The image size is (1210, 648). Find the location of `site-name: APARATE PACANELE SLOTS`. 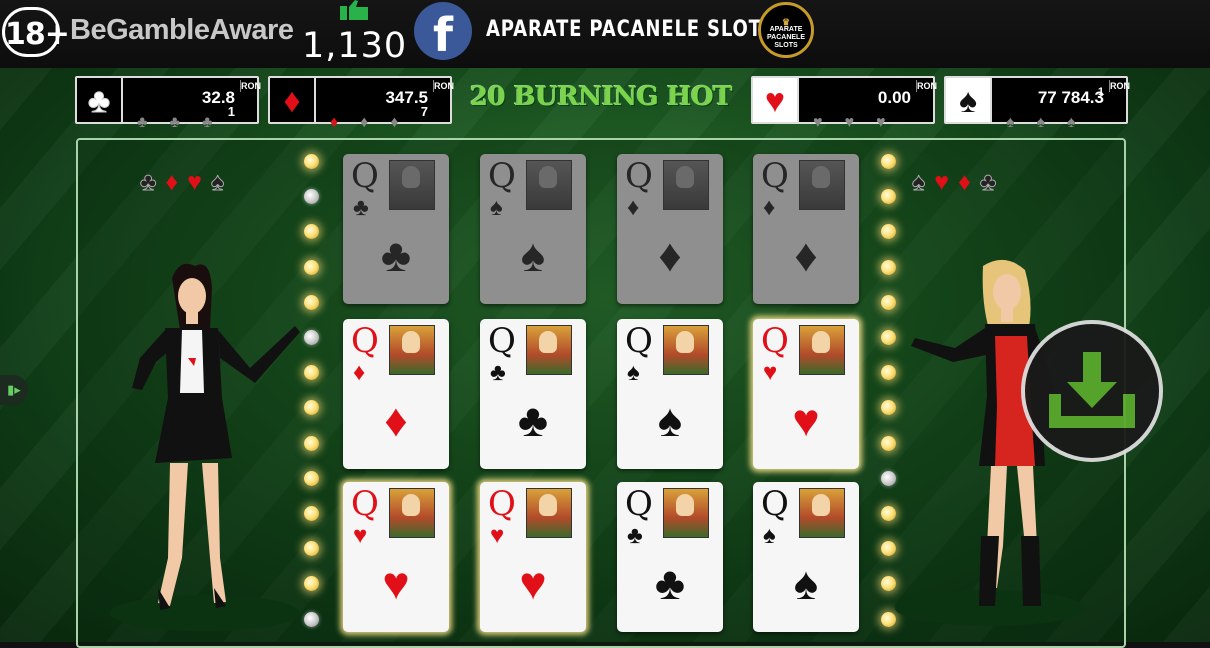

site-name: APARATE PACANELE SLOTS is located at coordinates (631, 29).